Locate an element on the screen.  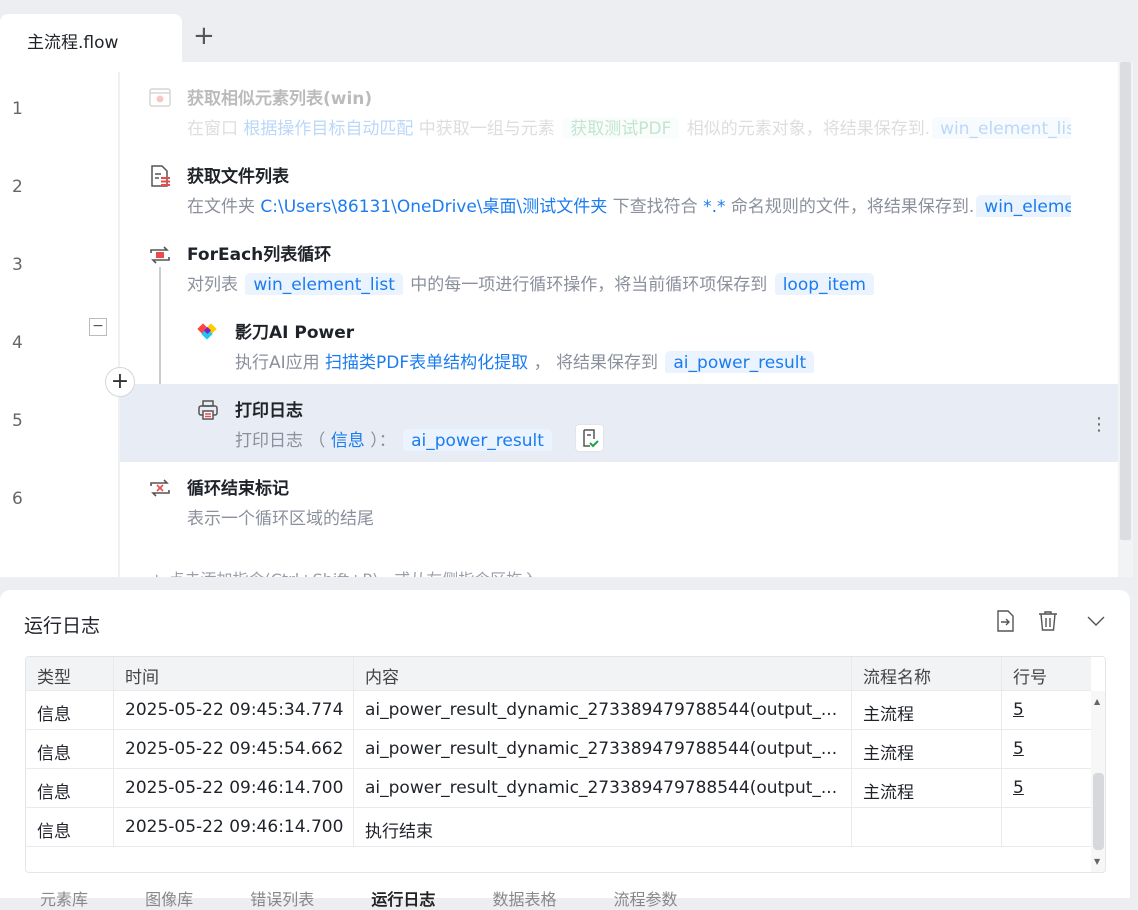
step-description: 表示一个循环区域的结尾 is located at coordinates (280, 519).